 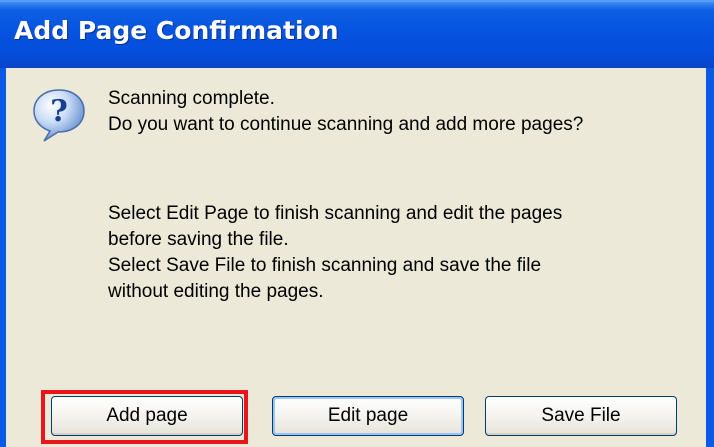 I want to click on detail-line: without editing the pages., so click(x=216, y=291).